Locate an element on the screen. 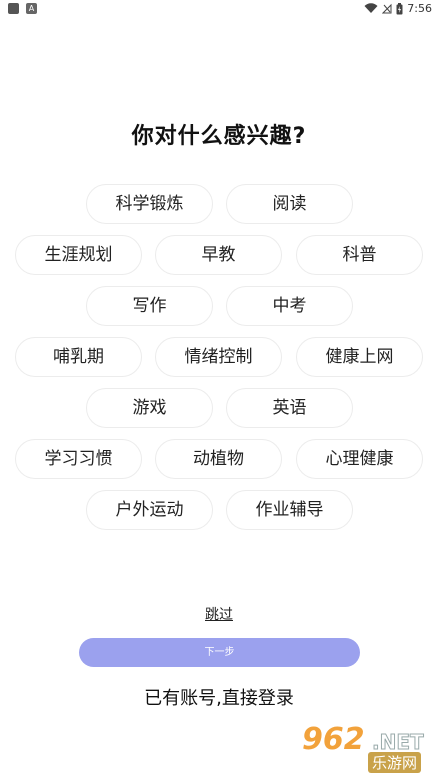 The height and width of the screenshot is (778, 438). interest-chip: 健康上网 is located at coordinates (359, 357).